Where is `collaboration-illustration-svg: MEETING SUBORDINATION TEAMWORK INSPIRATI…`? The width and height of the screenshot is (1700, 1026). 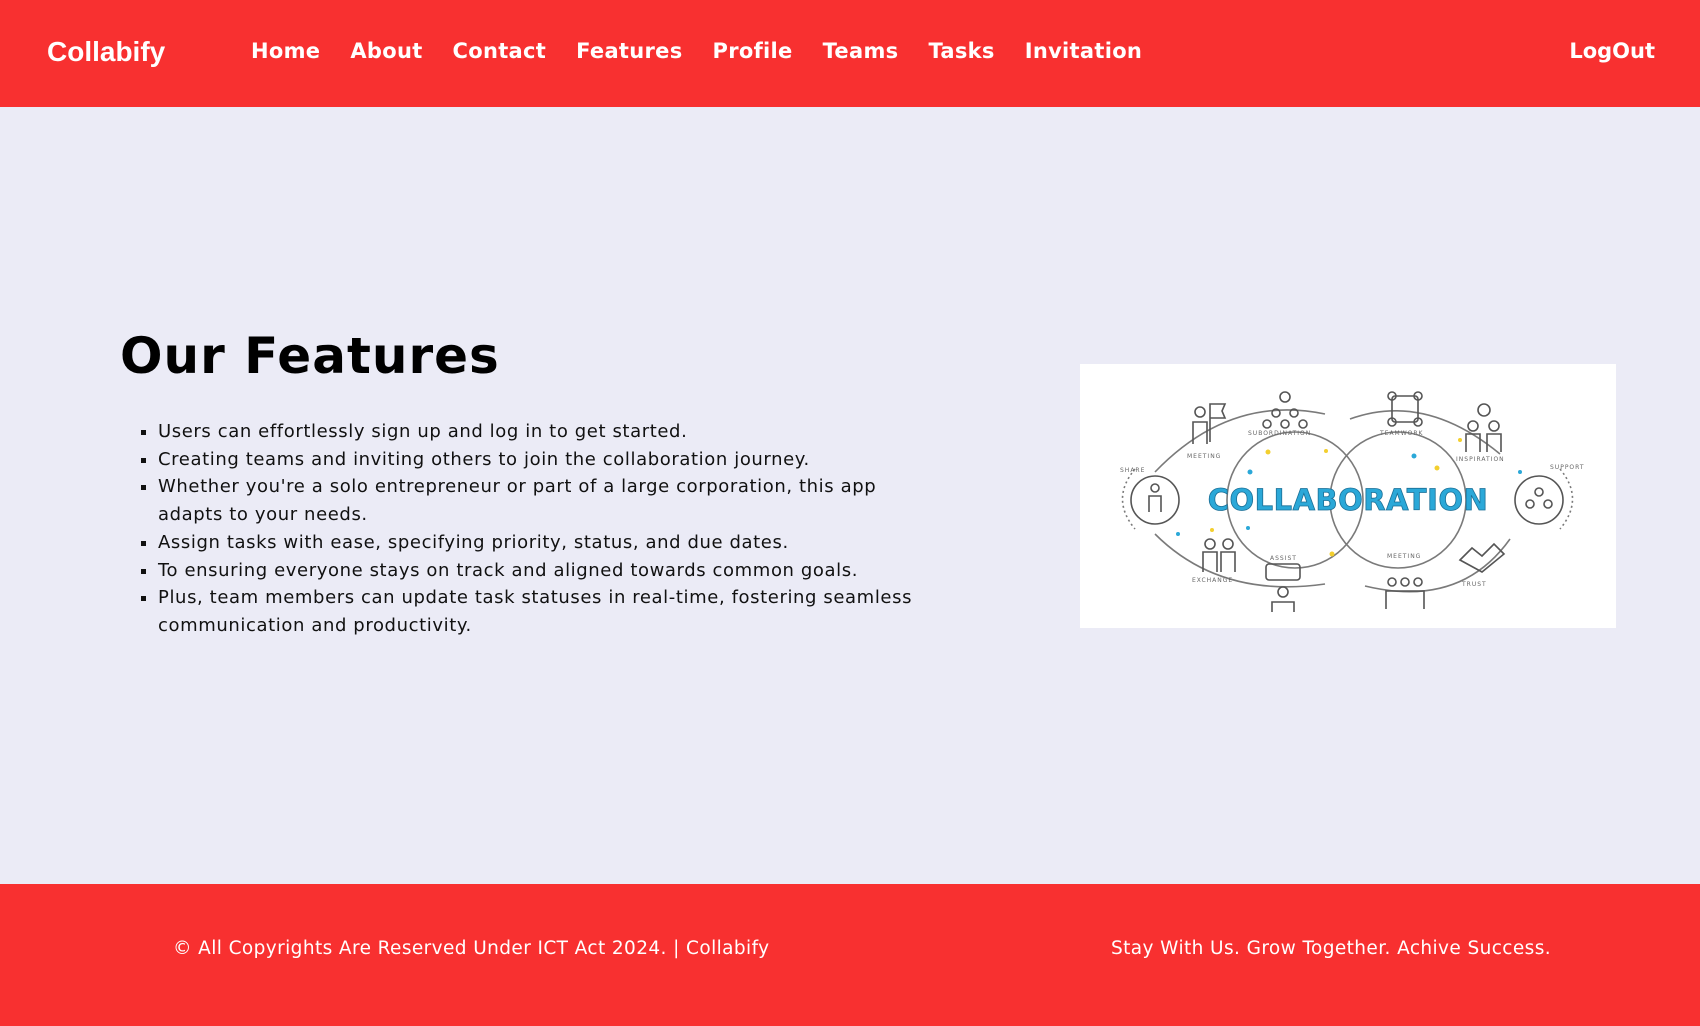
collaboration-illustration-svg: MEETING SUBORDINATION TEAMWORK INSPIRATI… is located at coordinates (1352, 501).